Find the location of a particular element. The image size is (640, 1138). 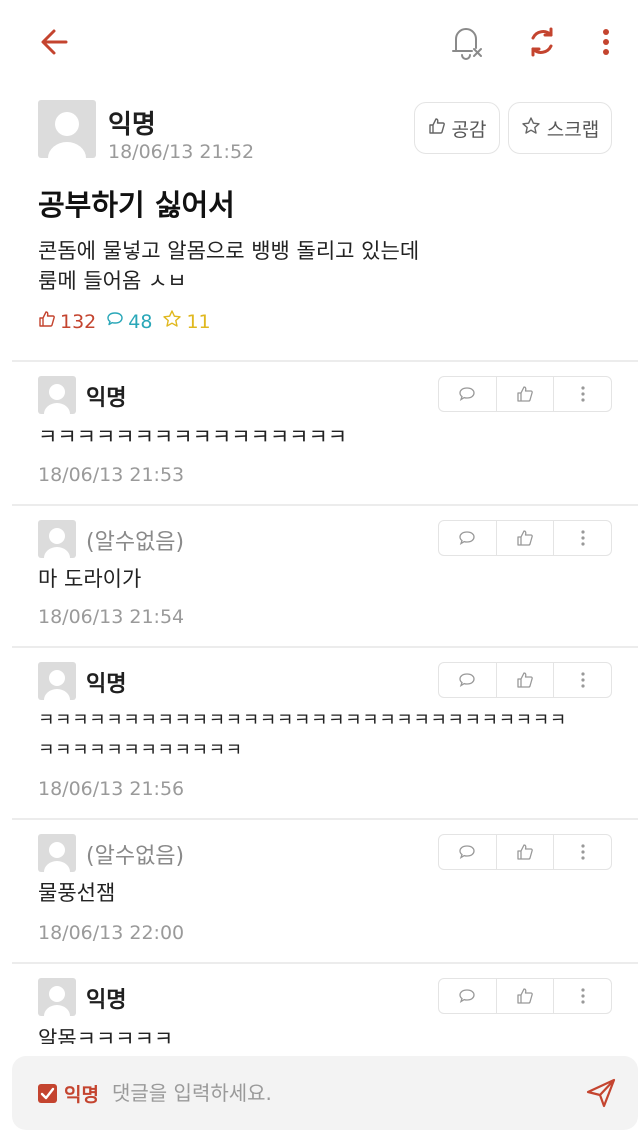

refresh-icon is located at coordinates (542, 42).